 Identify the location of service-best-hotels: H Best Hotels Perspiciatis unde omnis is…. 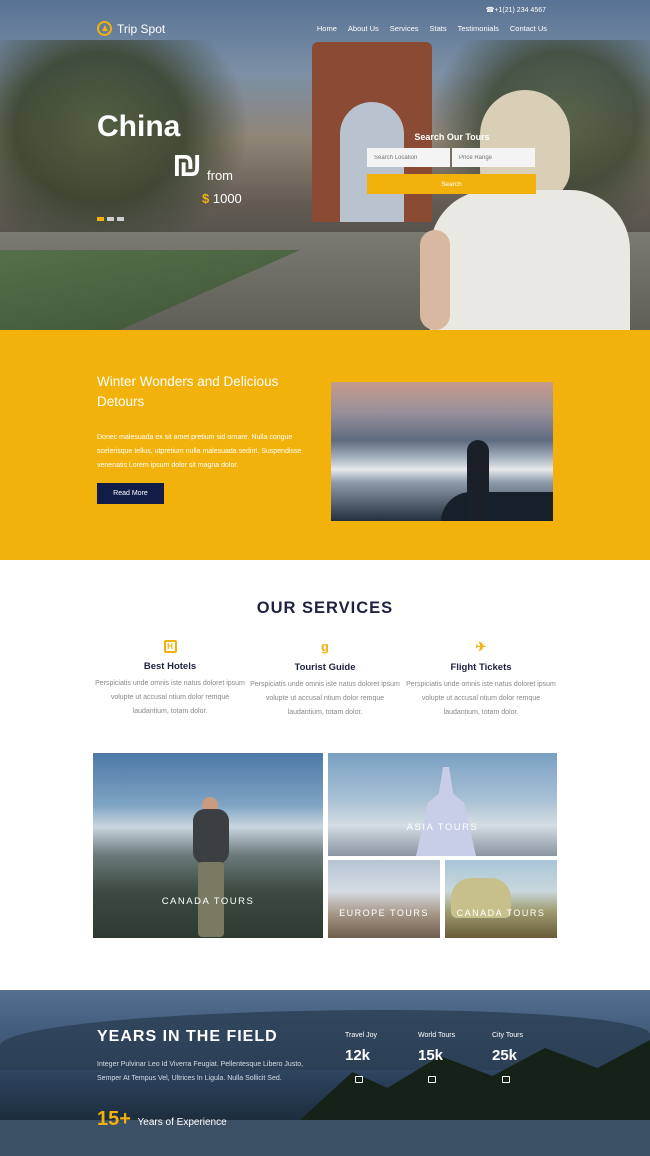
(170, 679).